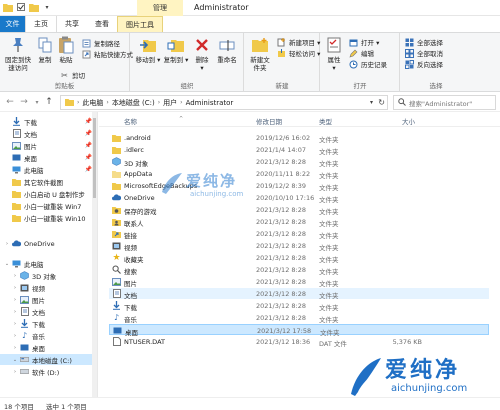  Describe the element at coordinates (444, 102) in the screenshot. I see `search-input: 搜索"Administrator"` at that location.